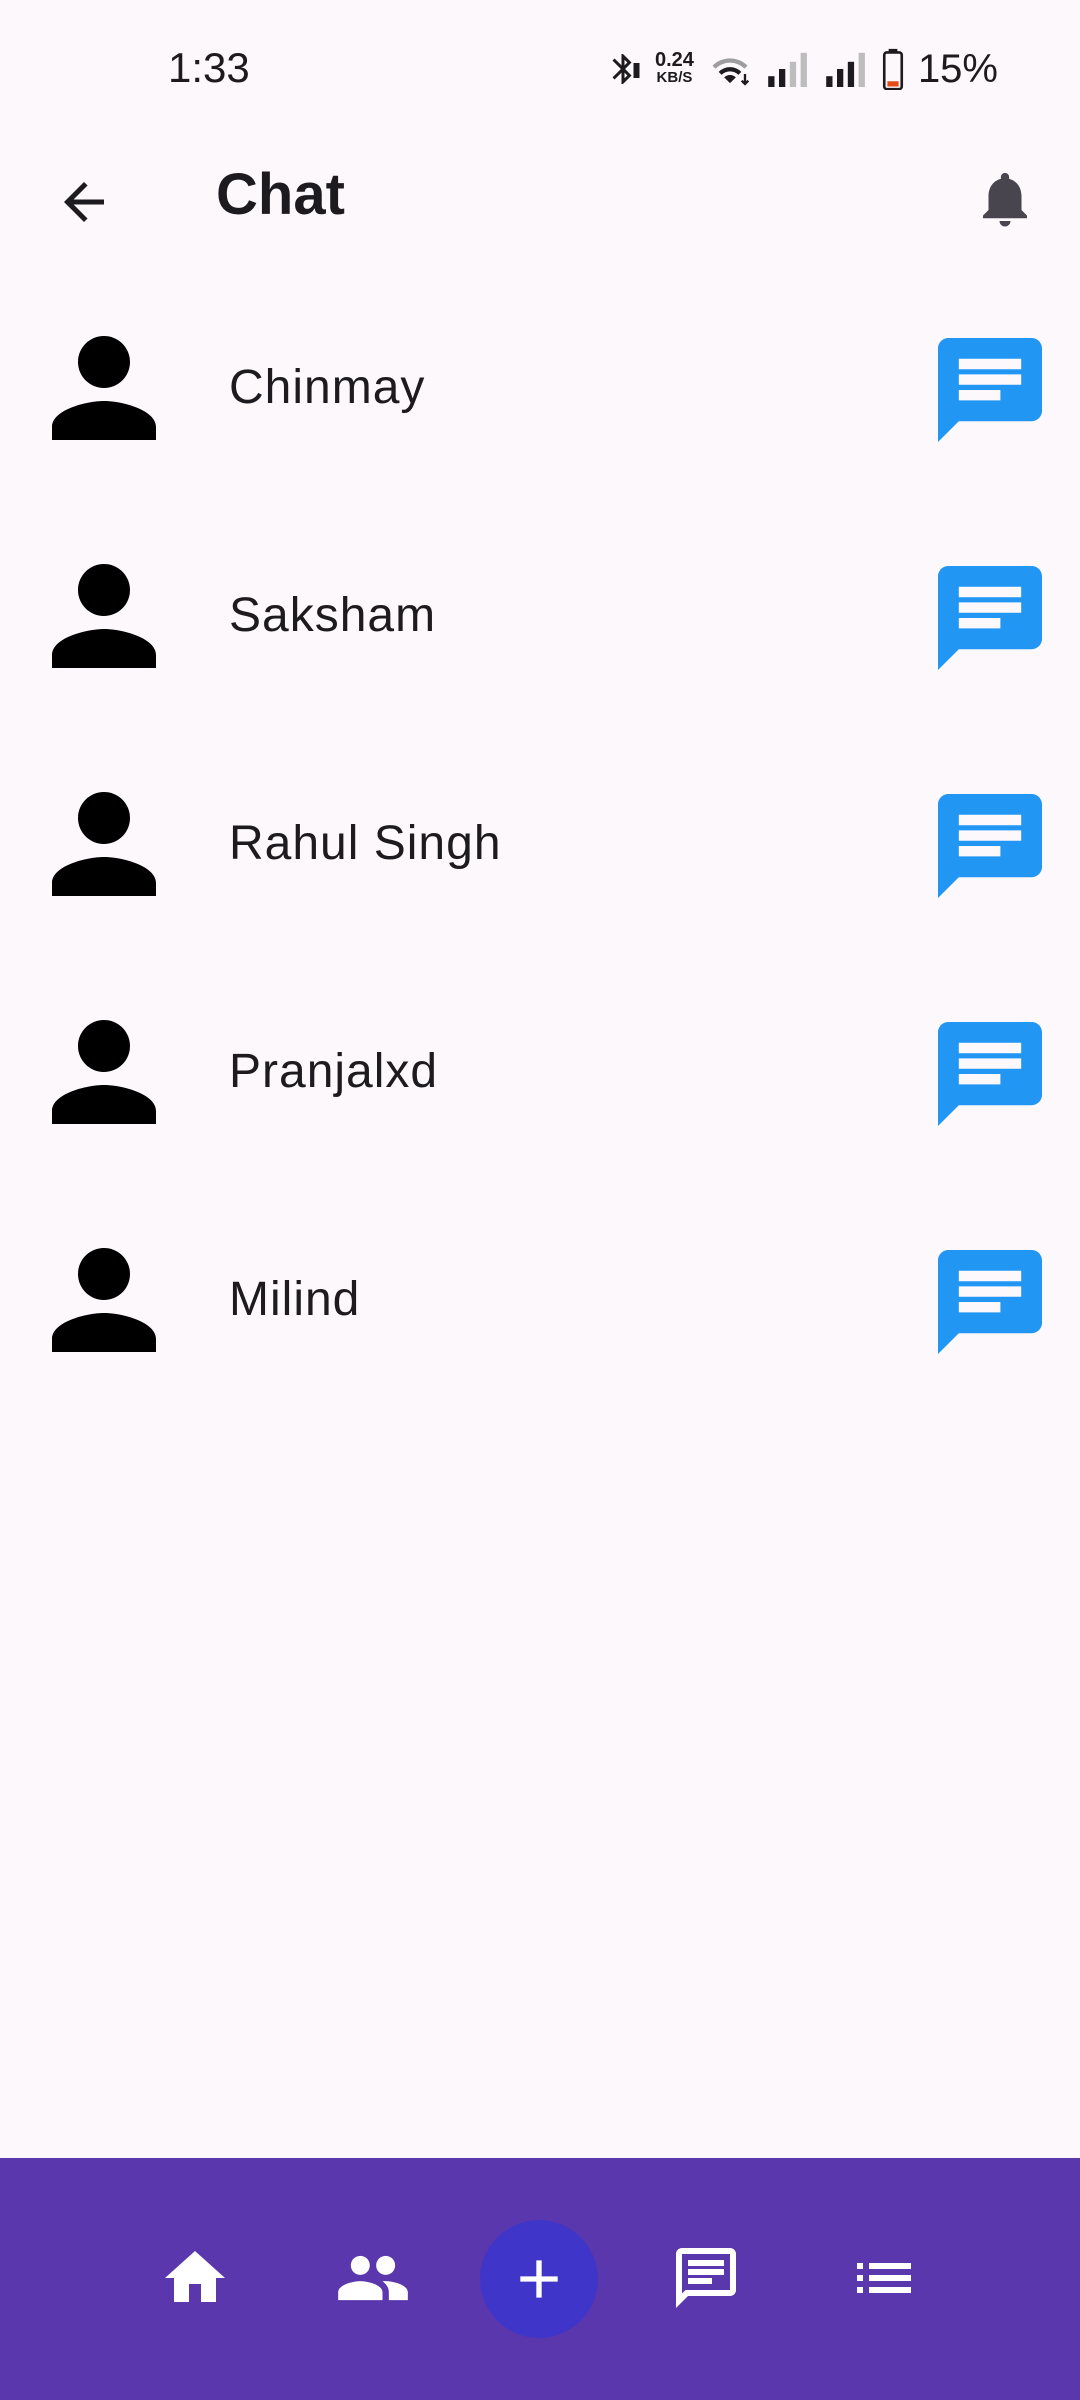 The height and width of the screenshot is (2400, 1080). What do you see at coordinates (674, 77) in the screenshot?
I see `network-speed-unit: KB/S` at bounding box center [674, 77].